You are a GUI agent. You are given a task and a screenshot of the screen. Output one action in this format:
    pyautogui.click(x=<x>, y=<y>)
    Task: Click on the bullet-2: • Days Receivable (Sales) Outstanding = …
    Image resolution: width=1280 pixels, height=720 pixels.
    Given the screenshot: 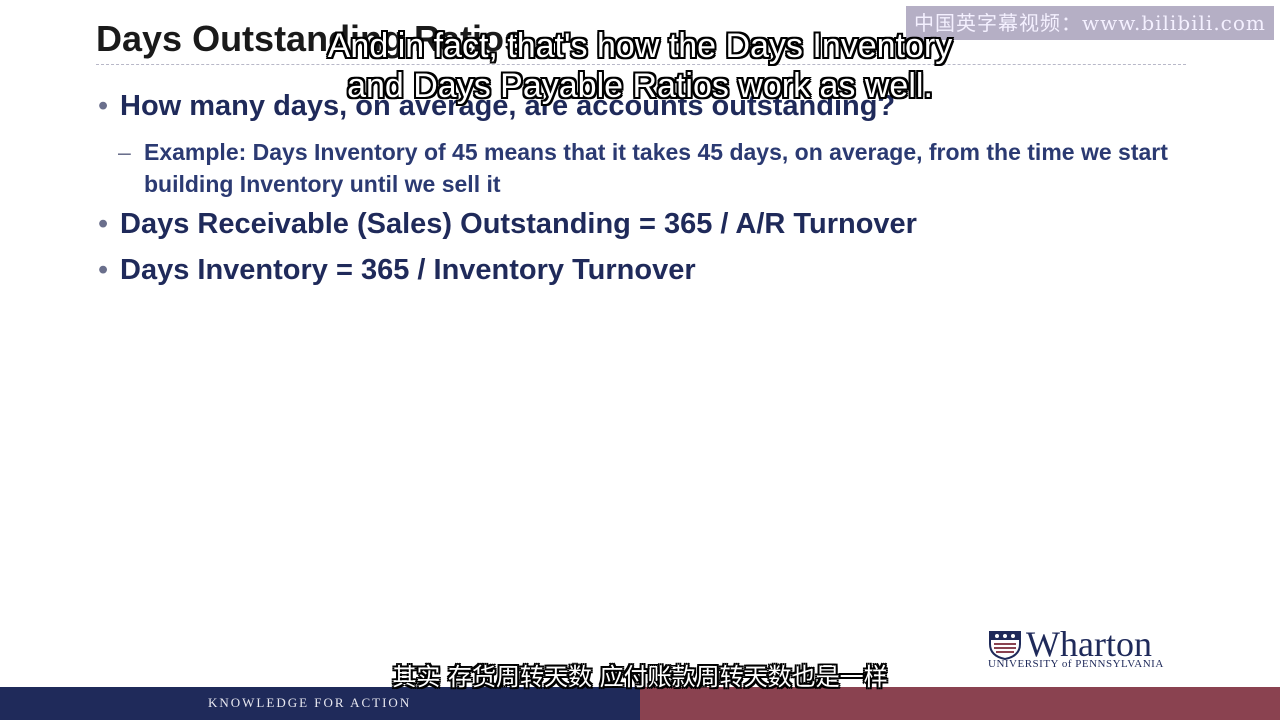 What is the action you would take?
    pyautogui.click(x=507, y=224)
    